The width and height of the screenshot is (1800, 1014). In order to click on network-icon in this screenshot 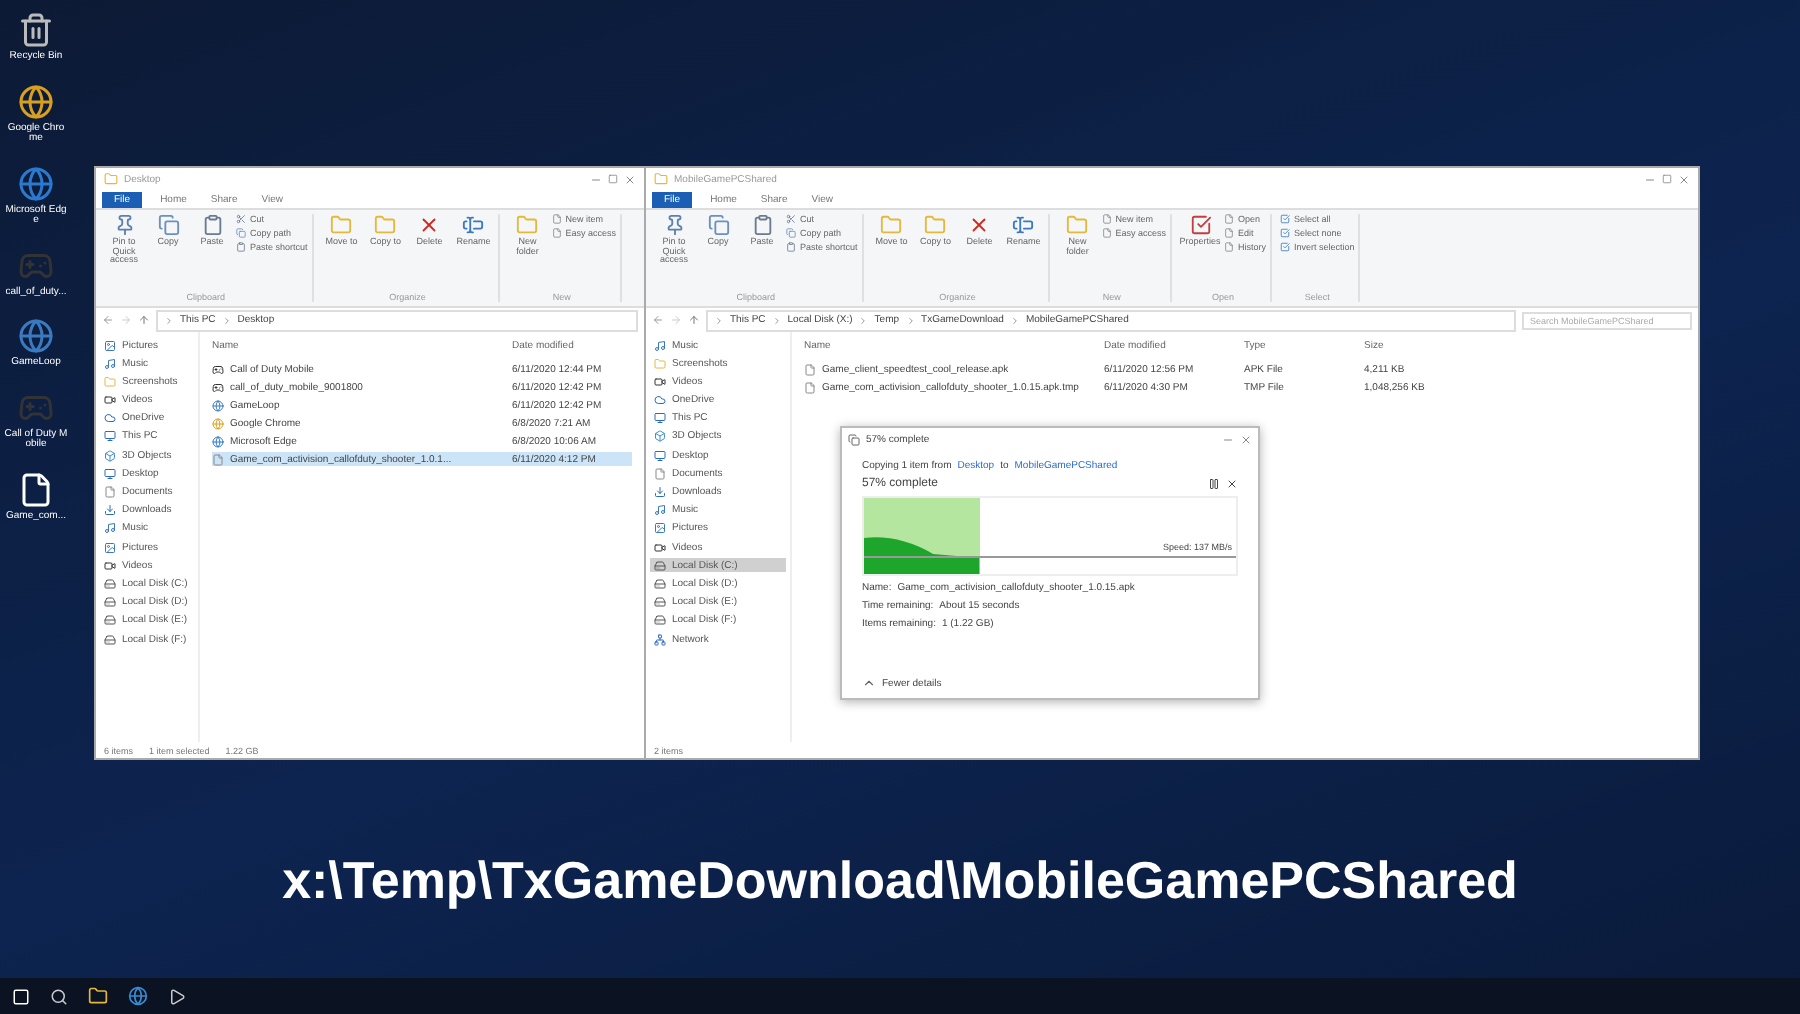, I will do `click(660, 639)`.